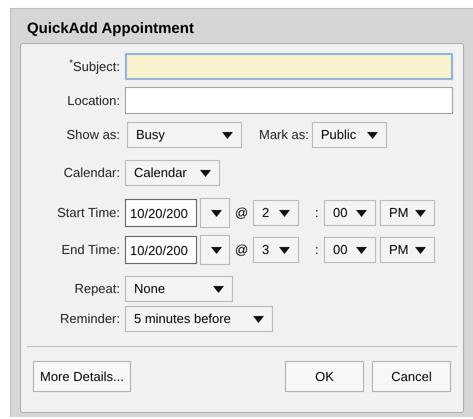 Image resolution: width=473 pixels, height=419 pixels. What do you see at coordinates (94, 66) in the screenshot?
I see `field-label: $^{*}$Subject:` at bounding box center [94, 66].